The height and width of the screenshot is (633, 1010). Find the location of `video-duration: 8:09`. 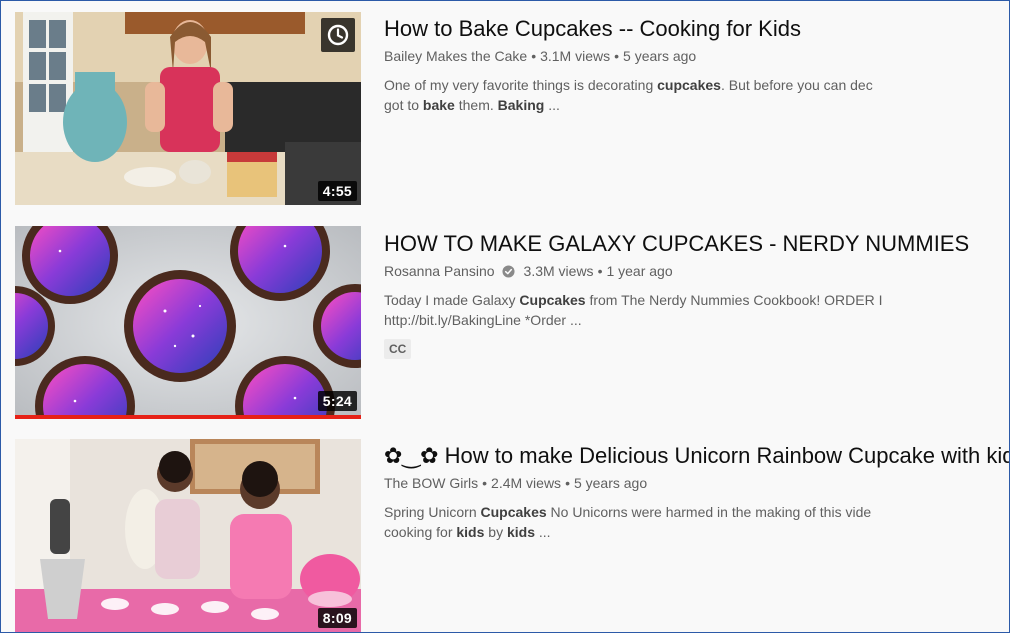

video-duration: 8:09 is located at coordinates (337, 618).